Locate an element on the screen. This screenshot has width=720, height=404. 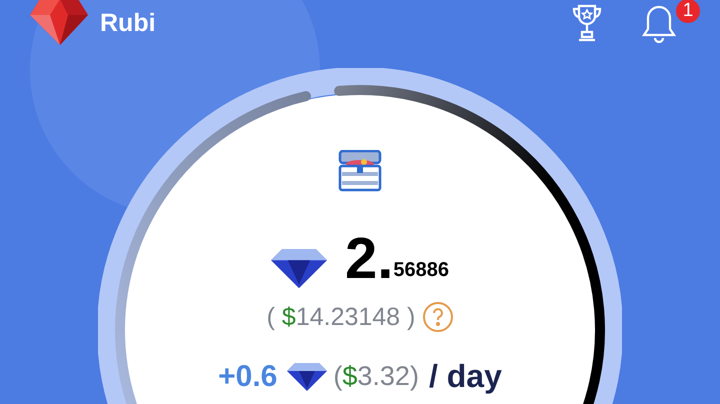
period-label: / day is located at coordinates (465, 376).